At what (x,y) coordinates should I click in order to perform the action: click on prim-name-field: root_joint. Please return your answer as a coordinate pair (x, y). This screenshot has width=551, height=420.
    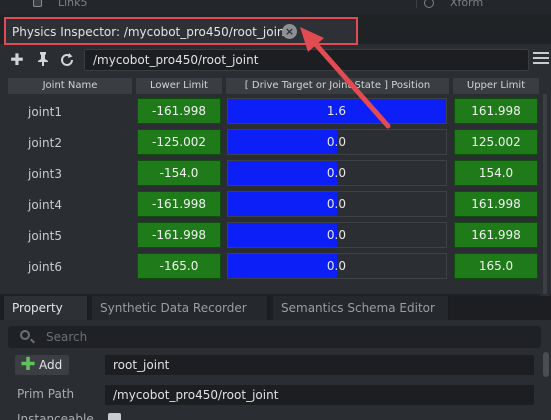
    Looking at the image, I should click on (319, 365).